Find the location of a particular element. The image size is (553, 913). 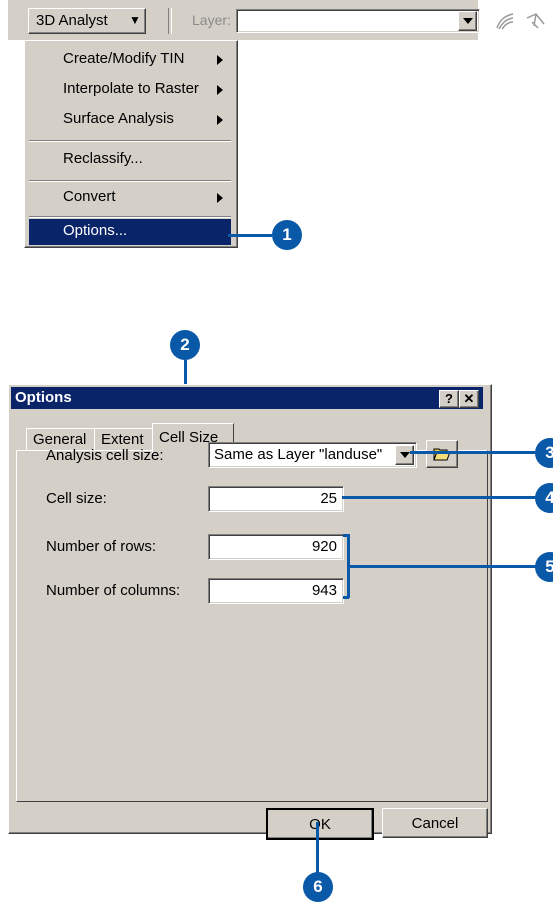

contour-tool-icon is located at coordinates (505, 21).